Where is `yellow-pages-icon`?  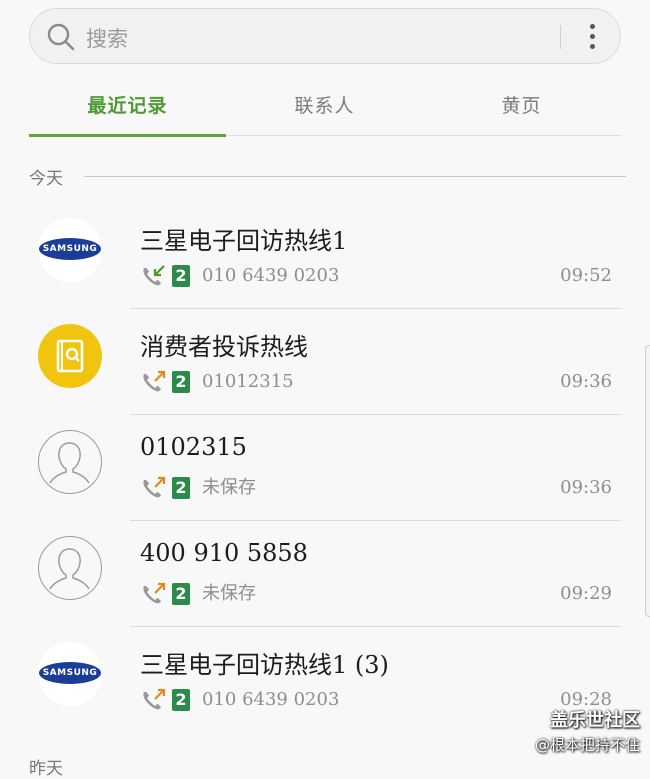 yellow-pages-icon is located at coordinates (70, 356).